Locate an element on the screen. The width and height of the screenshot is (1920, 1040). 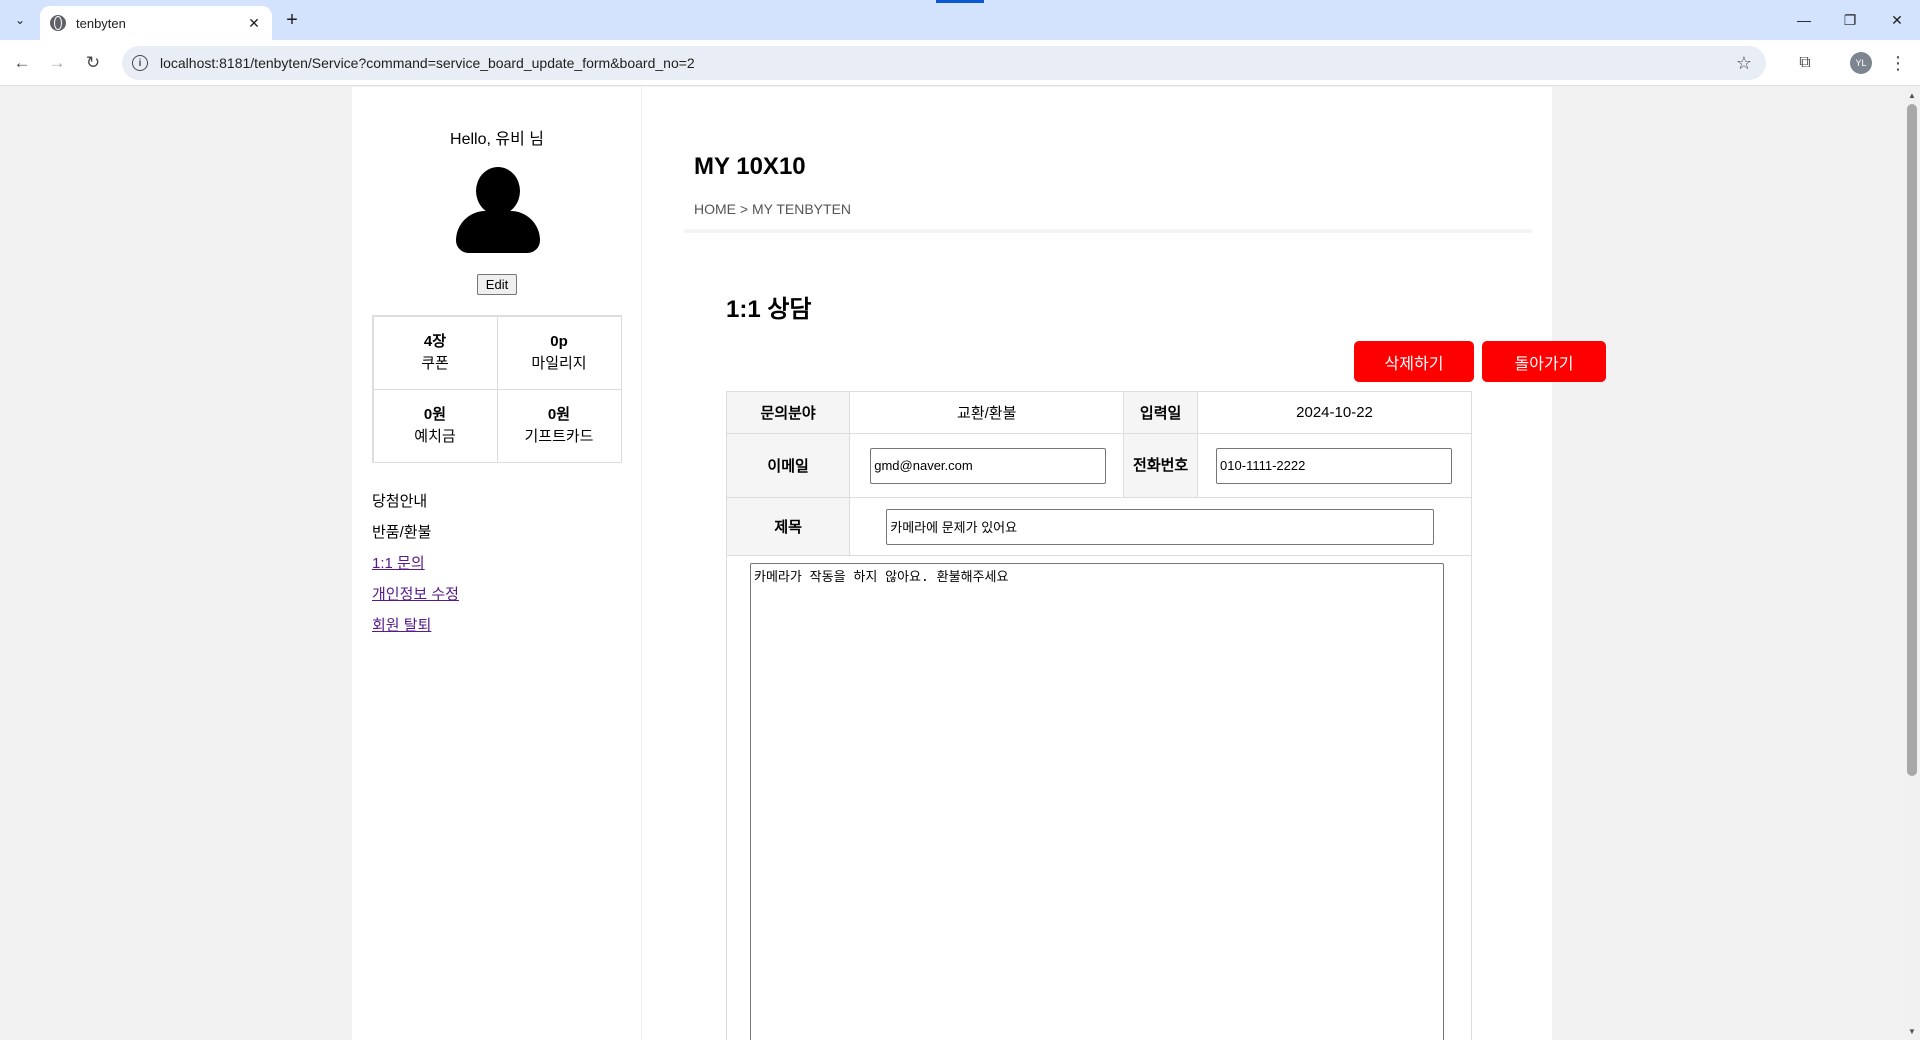
edit-profile-button: Edit is located at coordinates (497, 284).